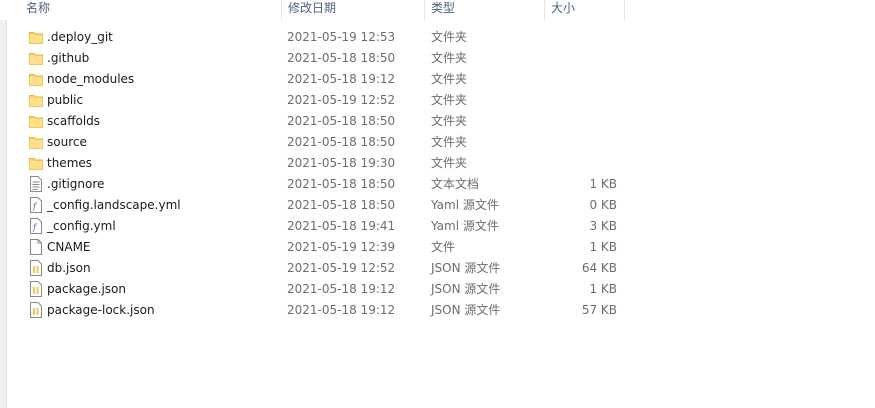  Describe the element at coordinates (455, 184) in the screenshot. I see `file-type: 文本文档` at that location.